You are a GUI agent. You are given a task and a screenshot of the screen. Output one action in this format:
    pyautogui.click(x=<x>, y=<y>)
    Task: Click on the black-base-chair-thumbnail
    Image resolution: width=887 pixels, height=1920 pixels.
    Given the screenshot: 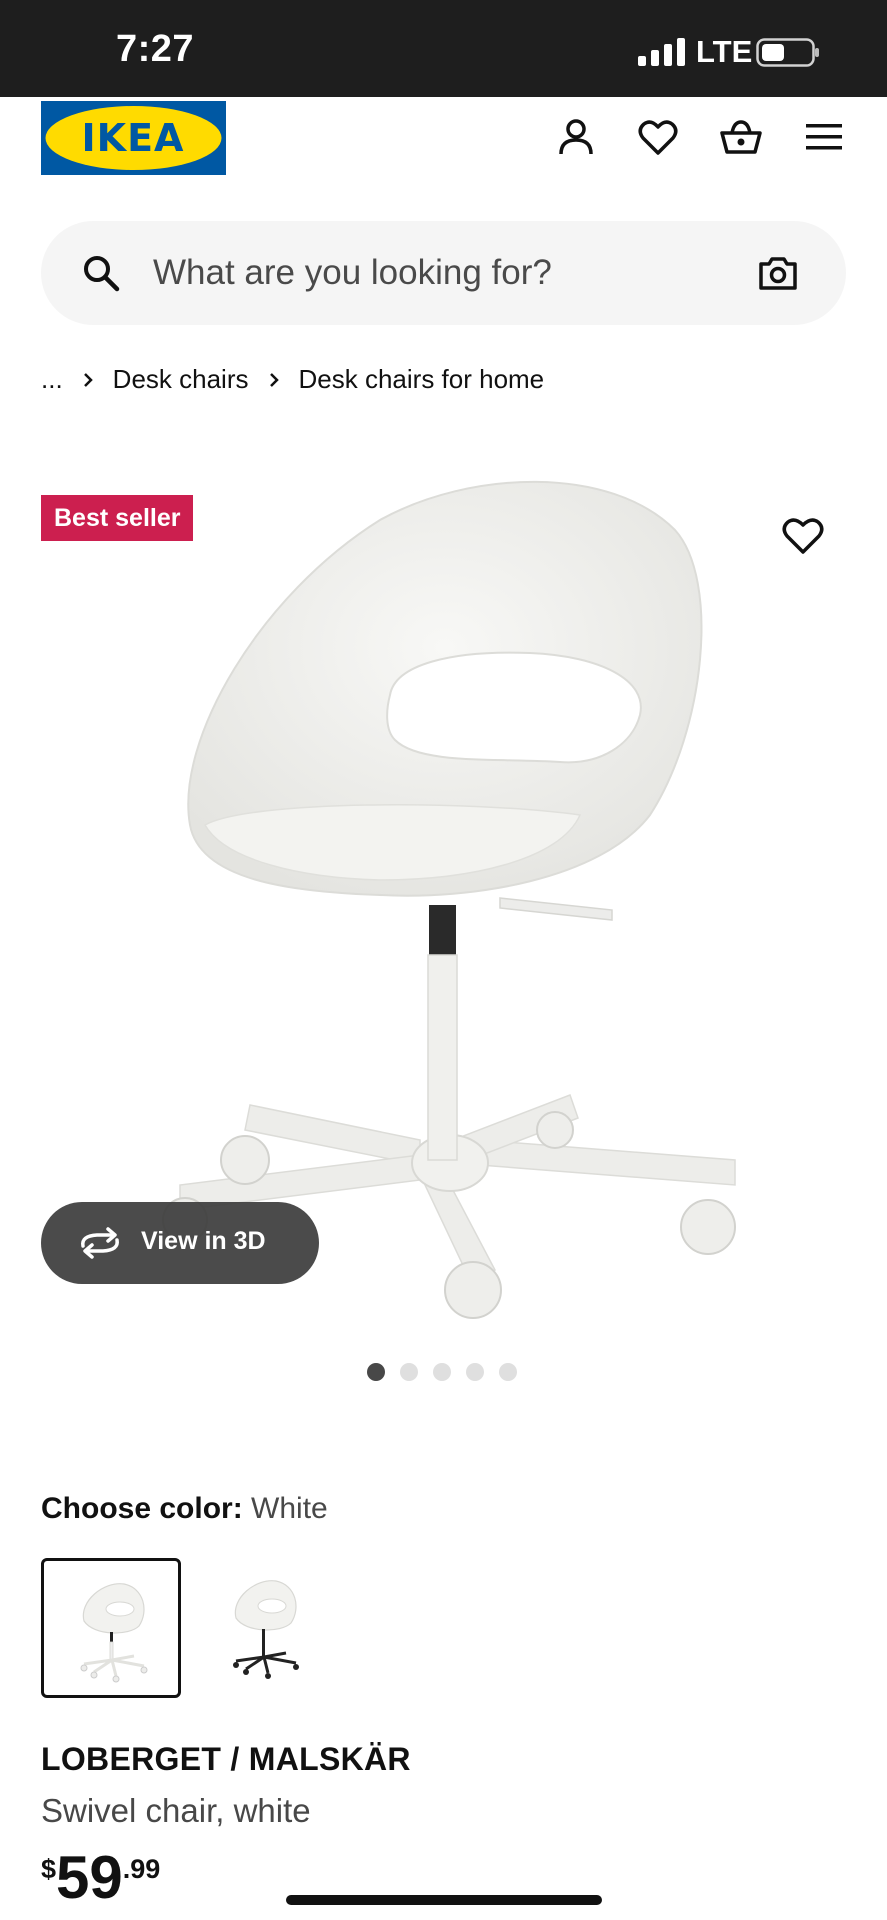 What is the action you would take?
    pyautogui.click(x=266, y=1629)
    